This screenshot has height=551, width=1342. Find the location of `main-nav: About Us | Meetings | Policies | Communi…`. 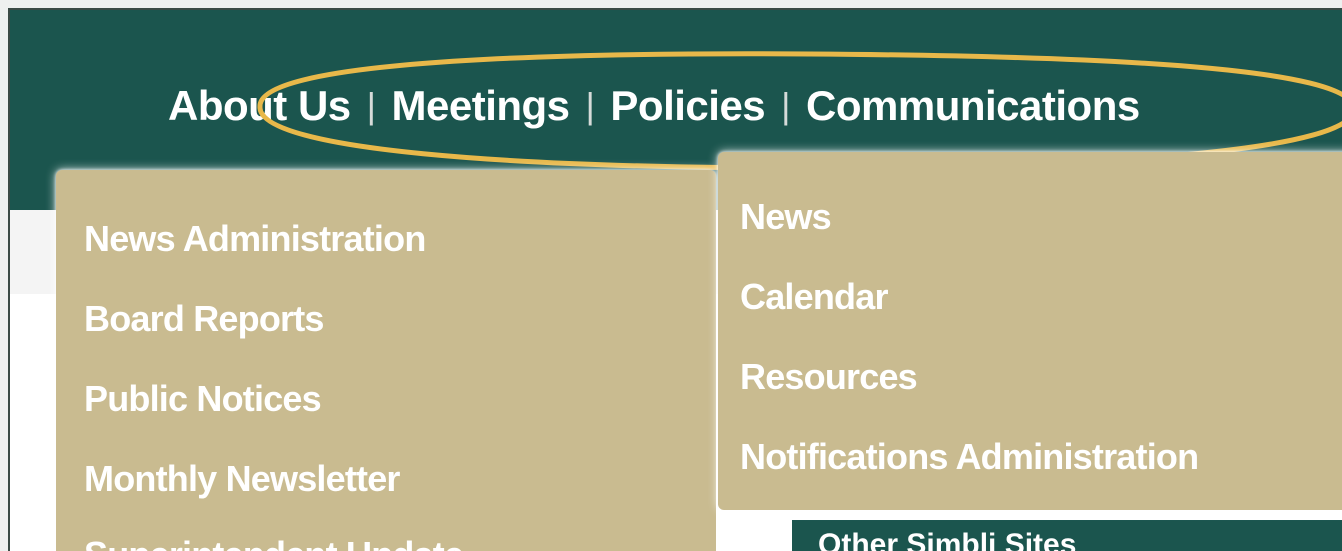

main-nav: About Us | Meetings | Policies | Communi… is located at coordinates (654, 106).